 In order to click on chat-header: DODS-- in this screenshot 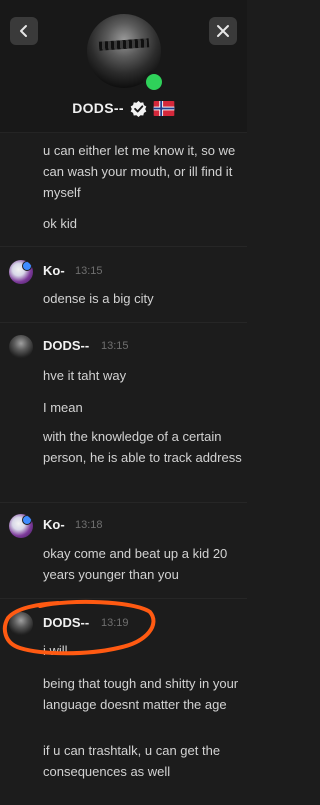, I will do `click(123, 66)`.